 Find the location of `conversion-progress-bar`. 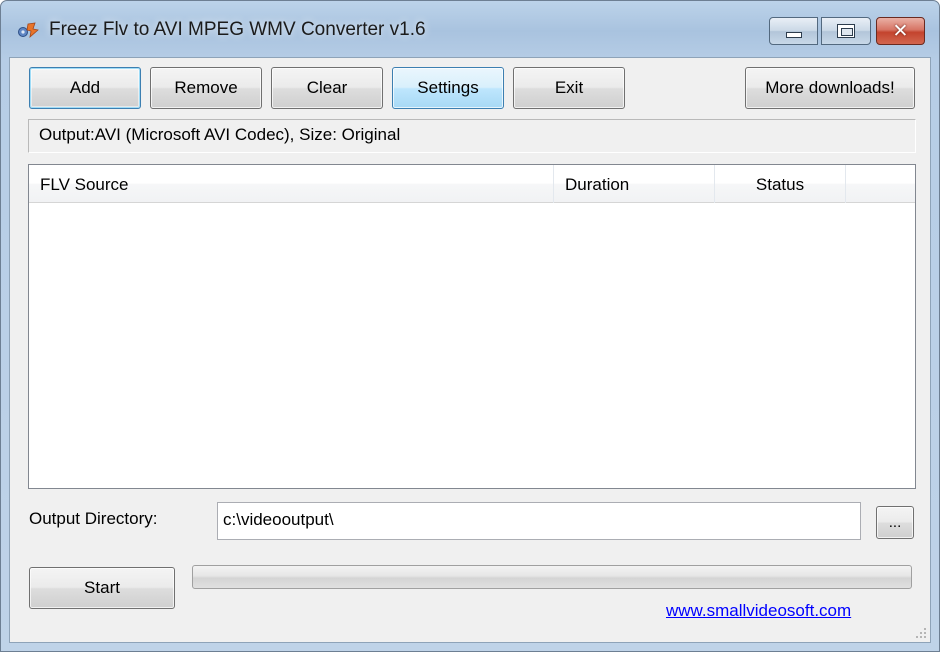

conversion-progress-bar is located at coordinates (552, 577).